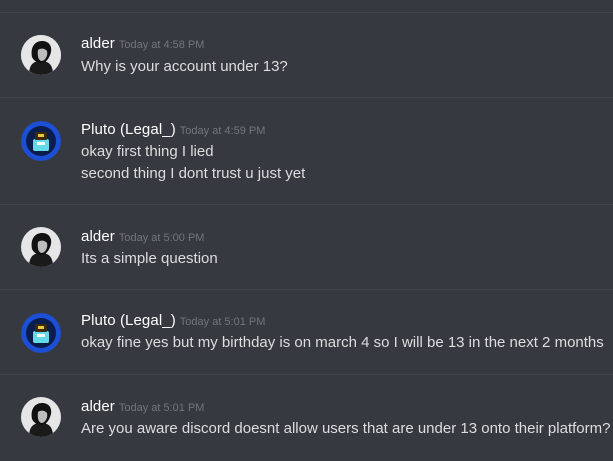 The image size is (613, 461). Describe the element at coordinates (149, 258) in the screenshot. I see `message-text: Its a simple question` at that location.